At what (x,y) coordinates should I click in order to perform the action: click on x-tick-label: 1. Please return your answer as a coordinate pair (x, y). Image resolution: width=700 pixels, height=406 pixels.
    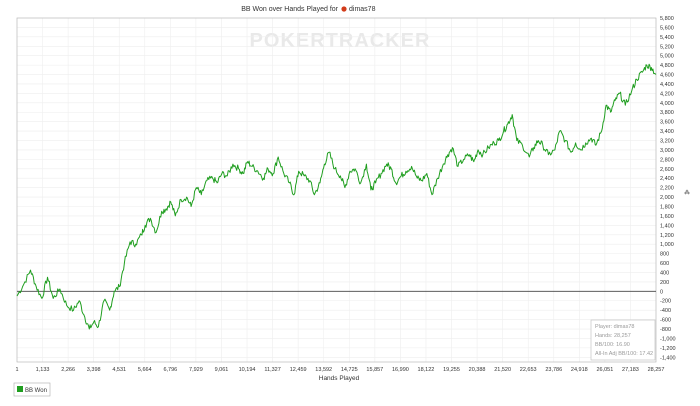
    Looking at the image, I should click on (16, 370).